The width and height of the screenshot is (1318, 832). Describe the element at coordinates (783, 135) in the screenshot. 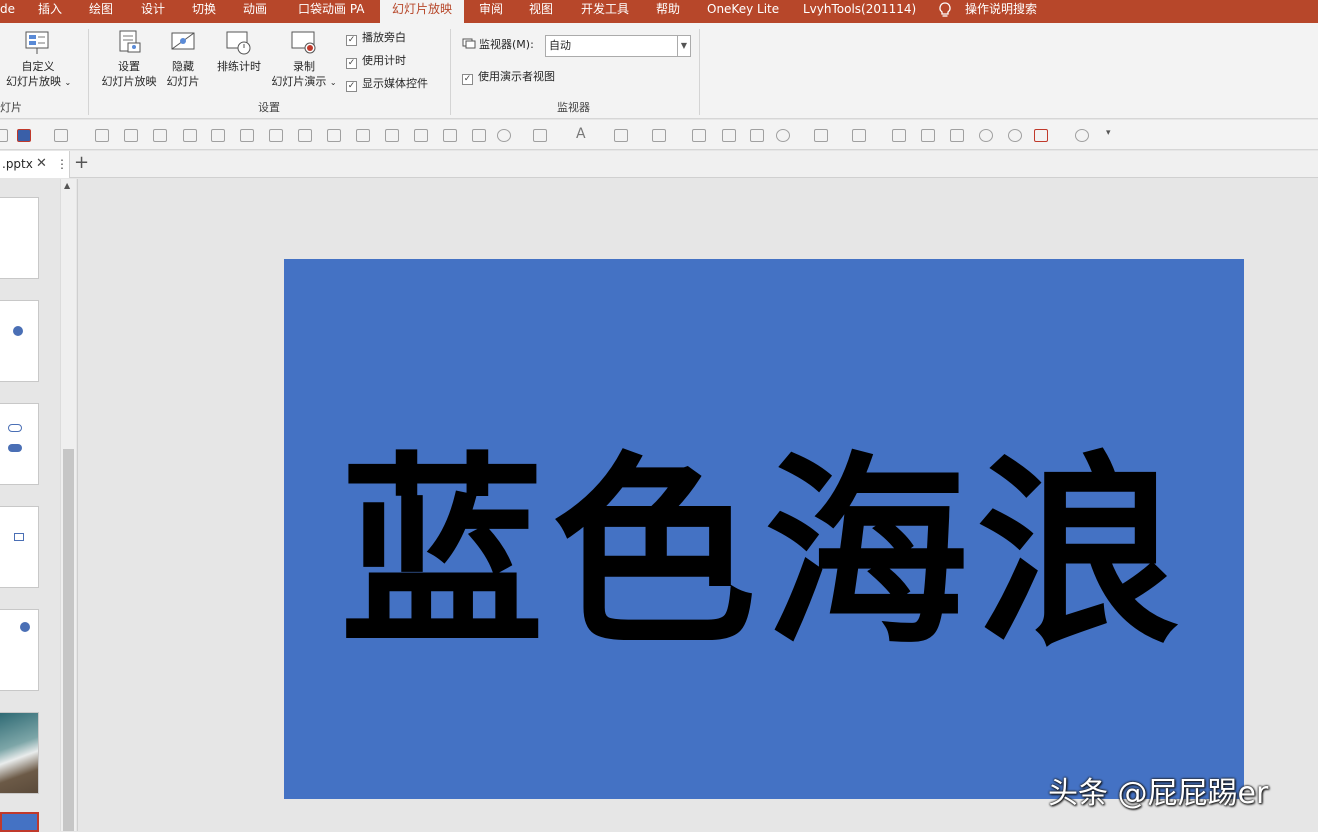

I see `shape-merge-icon` at that location.